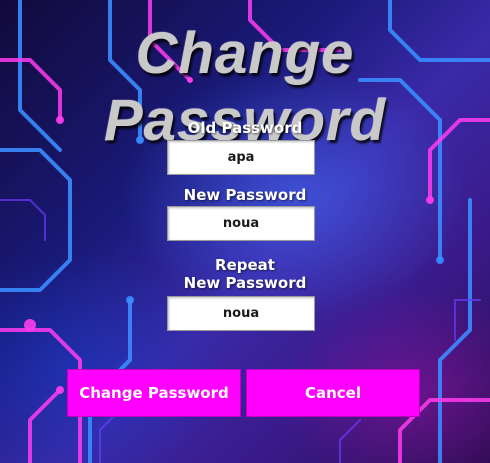 Image resolution: width=490 pixels, height=463 pixels. I want to click on cancel-button: Cancel, so click(333, 393).